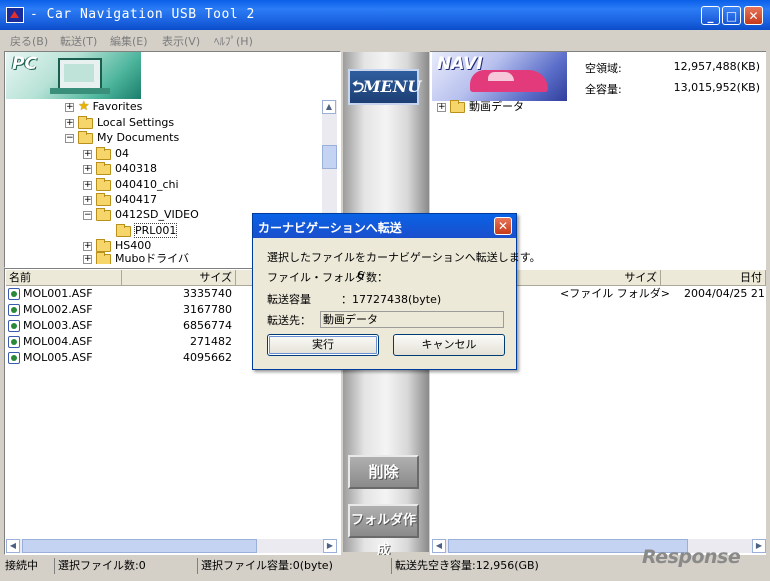 The height and width of the screenshot is (581, 770). I want to click on capacity-label: 全容量:, so click(603, 89).